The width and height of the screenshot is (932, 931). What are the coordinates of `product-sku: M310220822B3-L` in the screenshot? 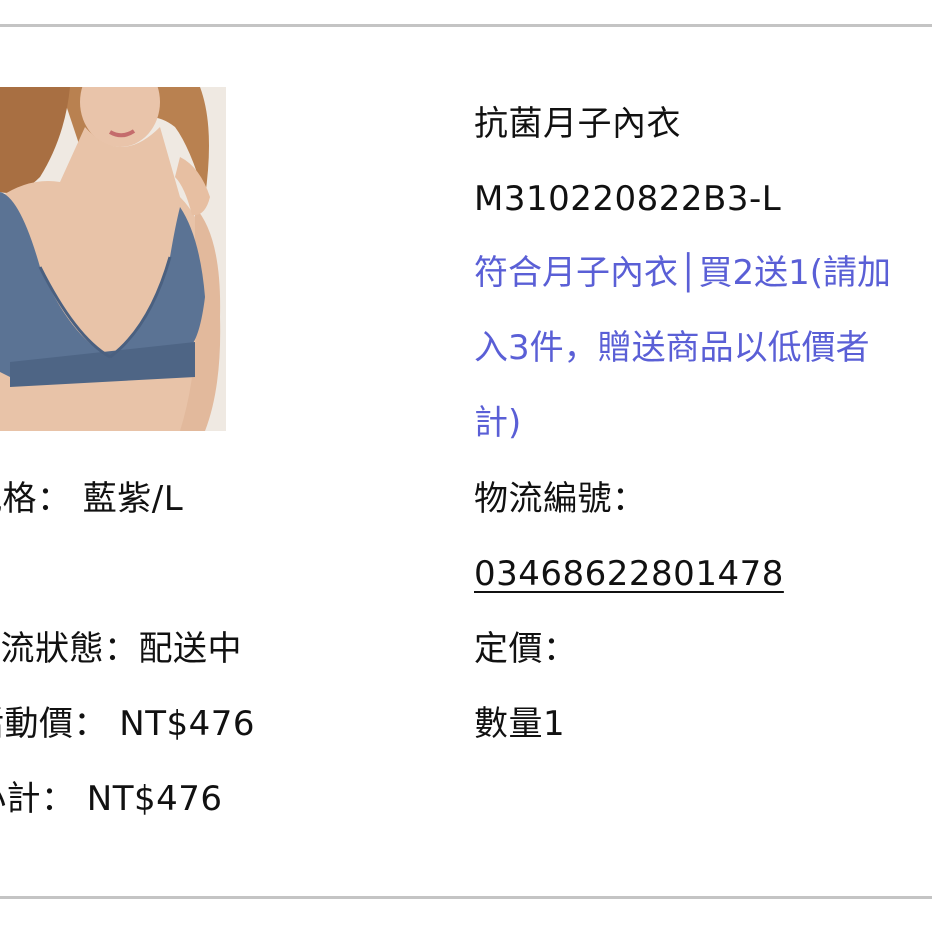 It's located at (628, 199).